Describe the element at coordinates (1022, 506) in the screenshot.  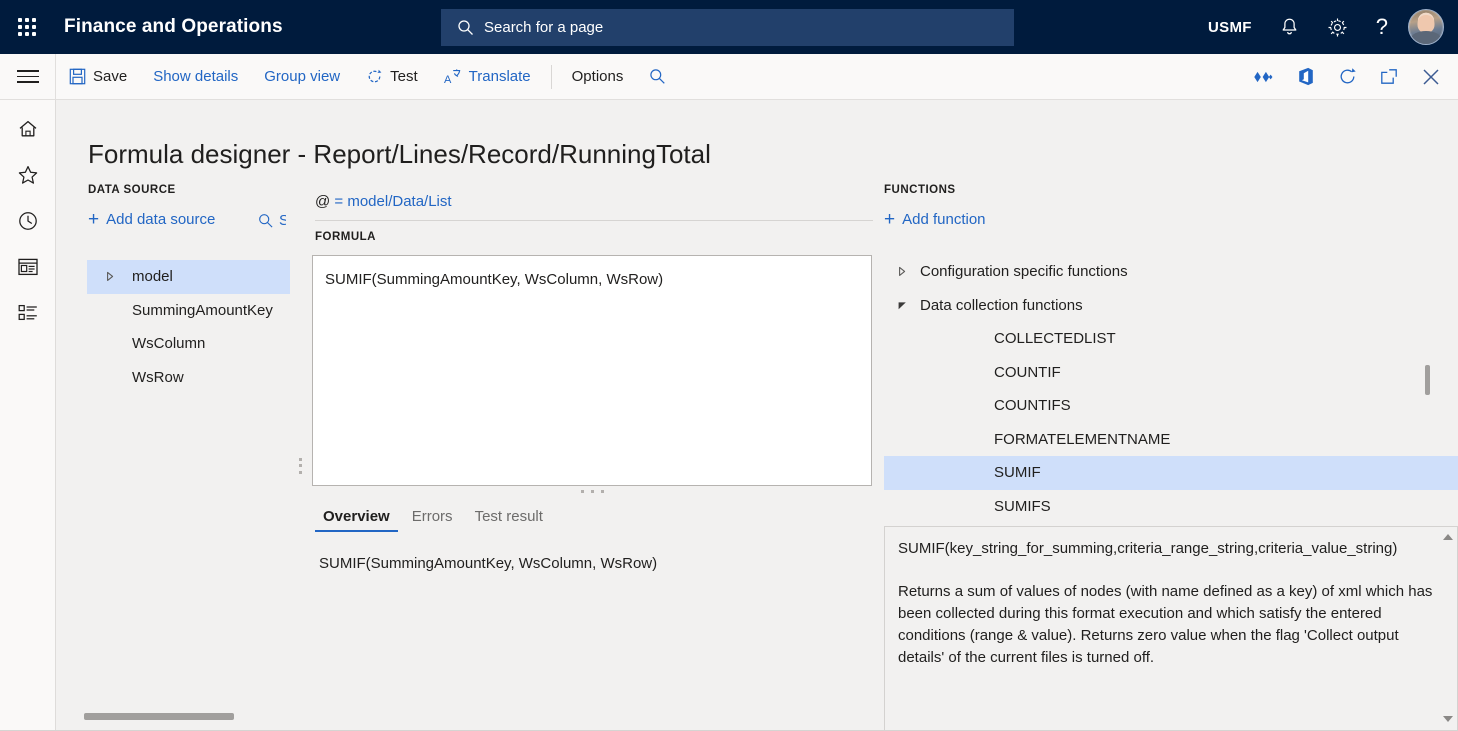
I see `function-item-label: SUMIFS` at that location.